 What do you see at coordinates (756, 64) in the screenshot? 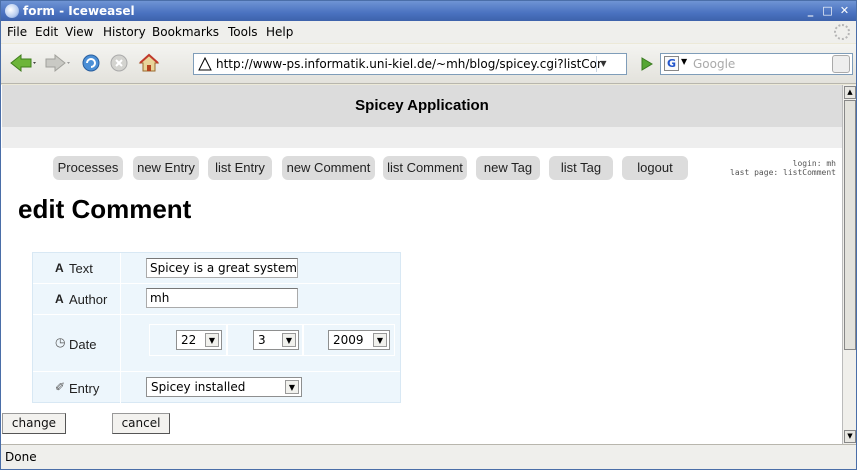
I see `search-bar: G ▼ Google` at bounding box center [756, 64].